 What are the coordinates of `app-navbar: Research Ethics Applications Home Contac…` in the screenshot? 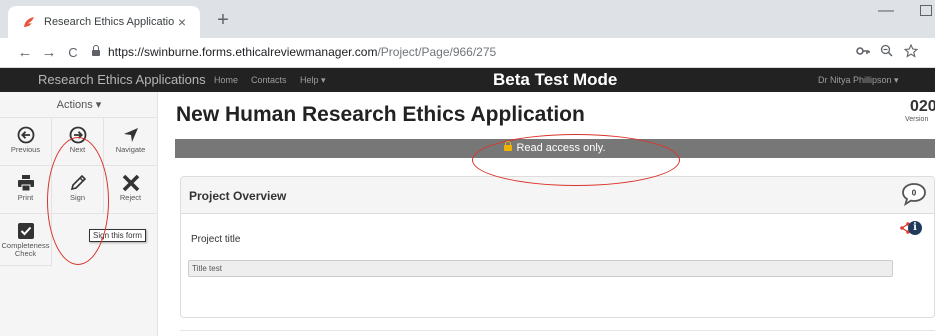 It's located at (467, 80).